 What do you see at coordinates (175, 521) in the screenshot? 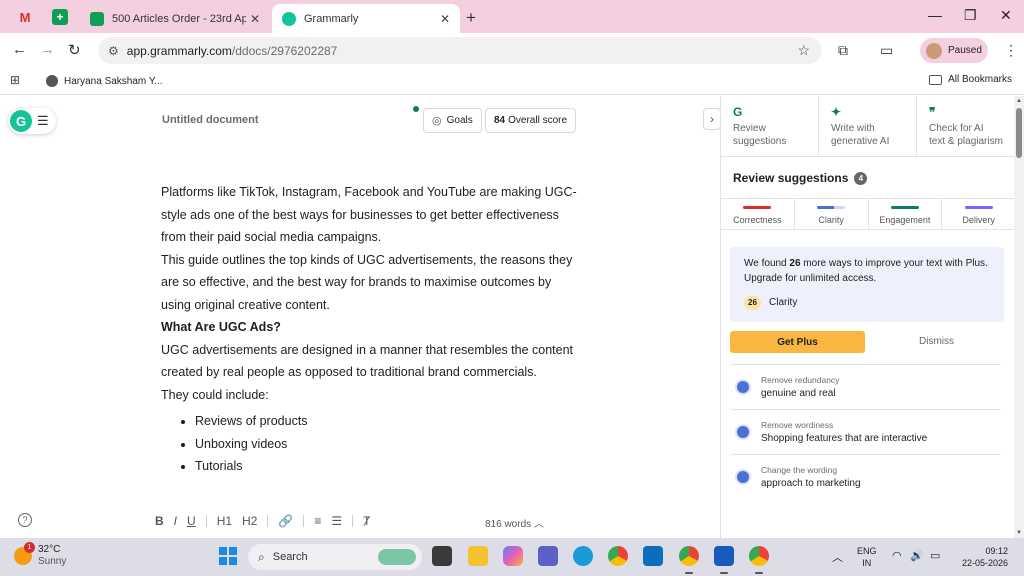
I see `italic-button: I` at bounding box center [175, 521].